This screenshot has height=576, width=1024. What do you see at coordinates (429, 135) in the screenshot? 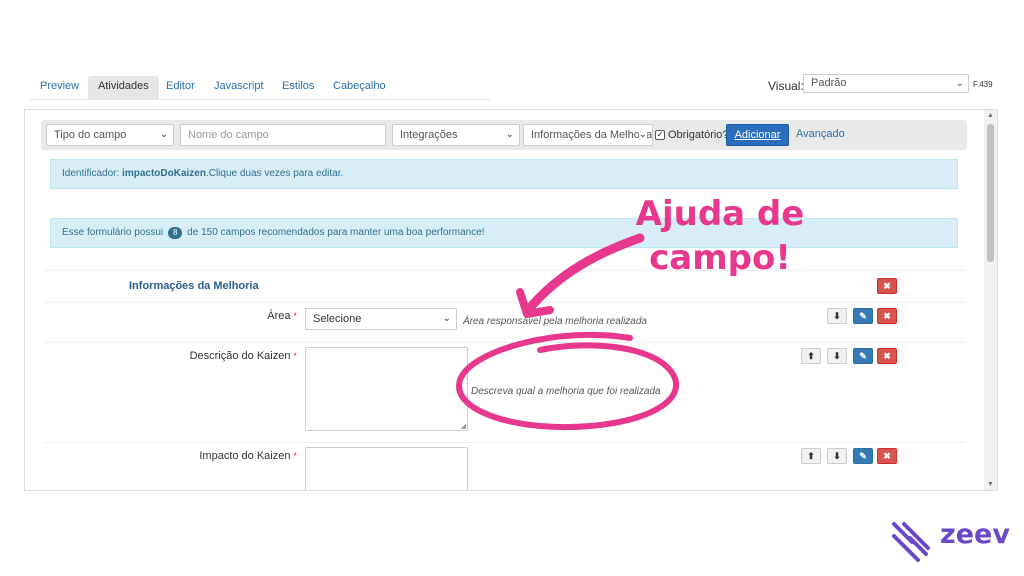
I see `integrations-value: Integrações` at bounding box center [429, 135].